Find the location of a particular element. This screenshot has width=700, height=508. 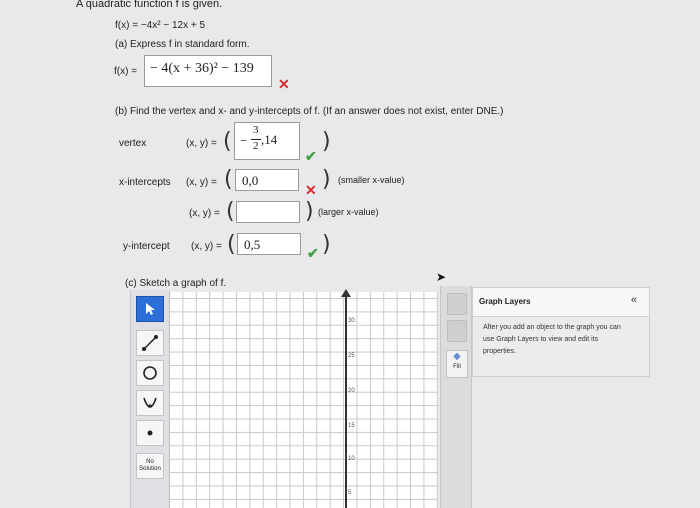

vertex-close-paren: ) is located at coordinates (326, 141).